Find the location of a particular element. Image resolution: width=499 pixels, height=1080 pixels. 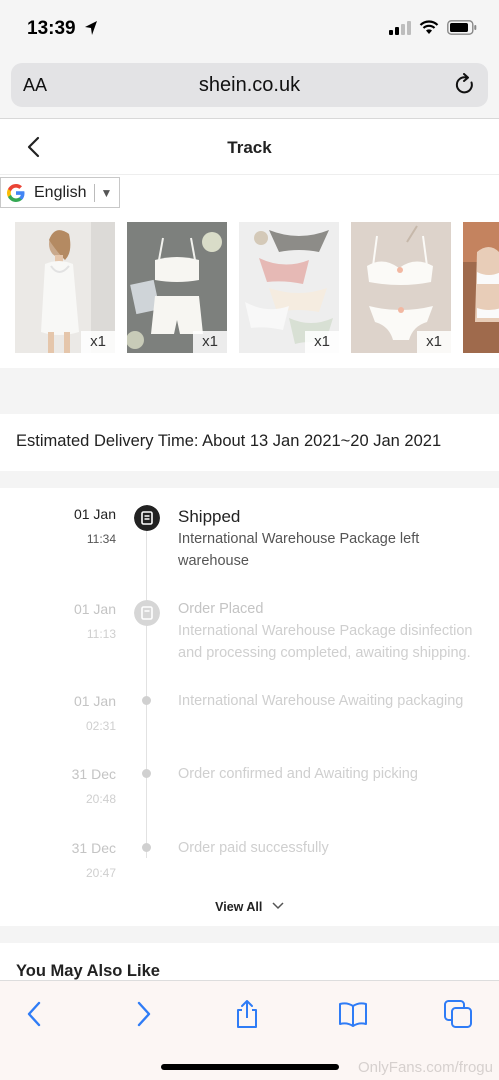

view-all-button: View All is located at coordinates (249, 907).